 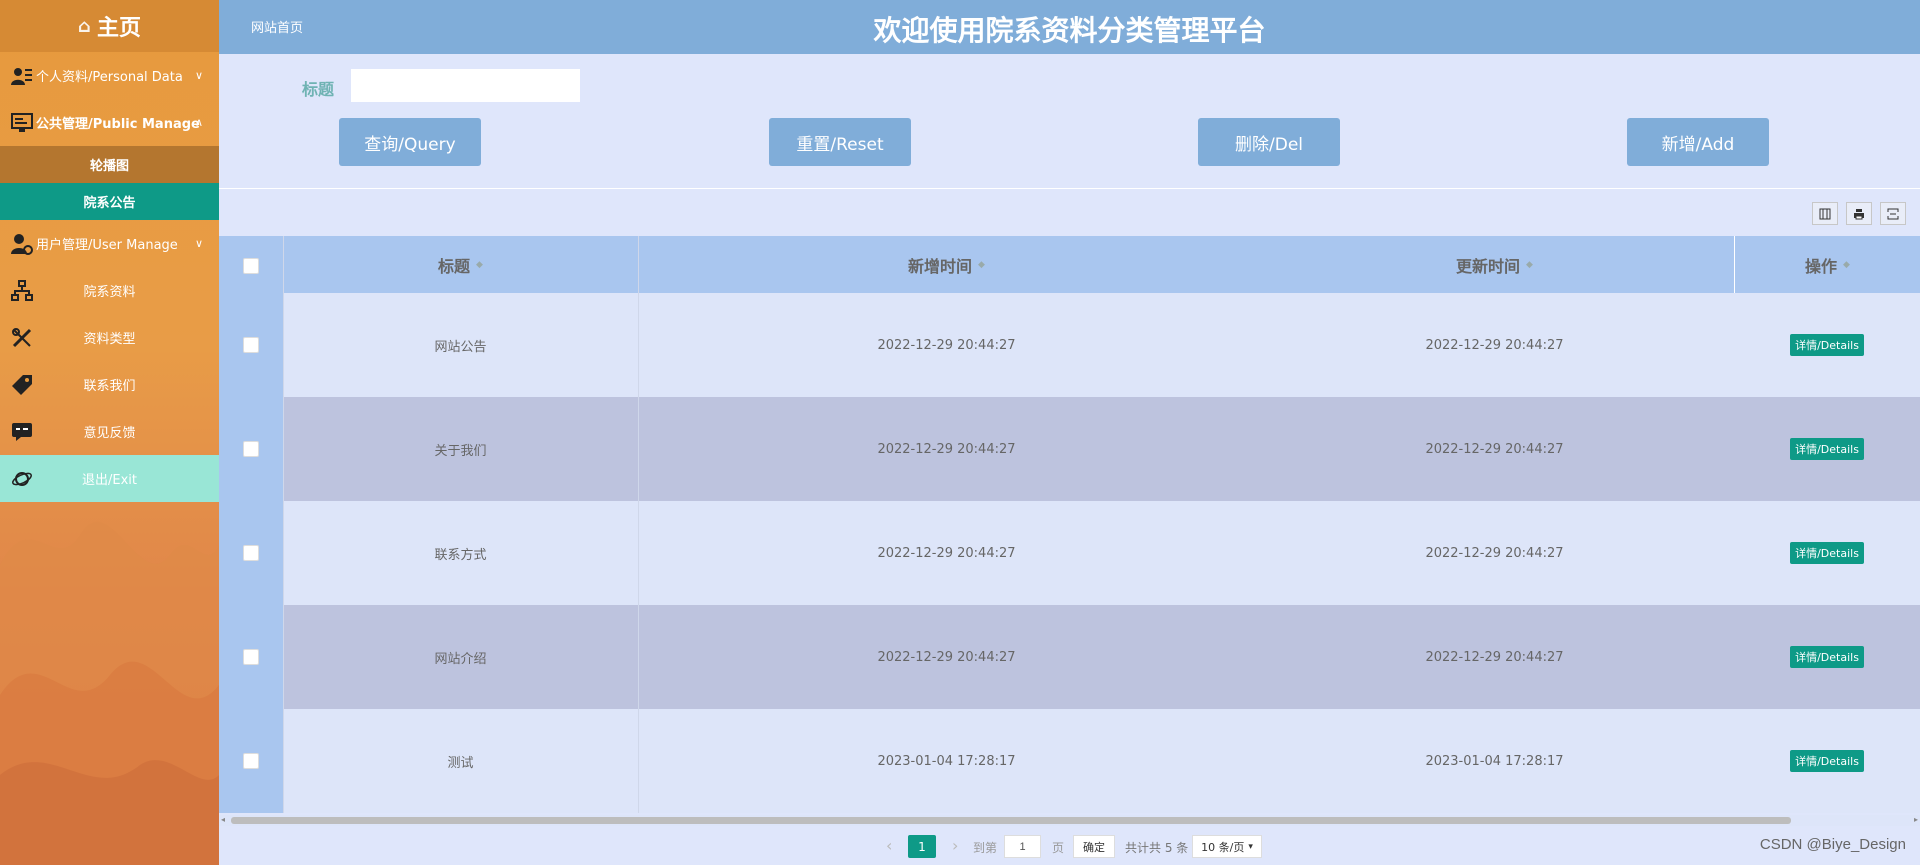 I want to click on menu-exit-label: 退出/Exit, so click(x=109, y=480).